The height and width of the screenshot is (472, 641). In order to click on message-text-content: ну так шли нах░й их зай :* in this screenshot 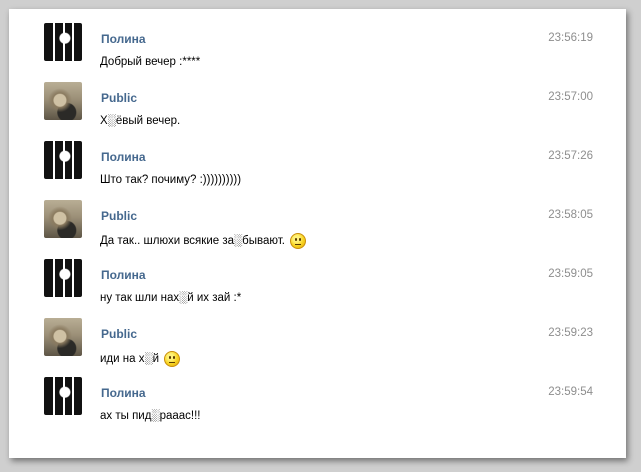, I will do `click(171, 298)`.